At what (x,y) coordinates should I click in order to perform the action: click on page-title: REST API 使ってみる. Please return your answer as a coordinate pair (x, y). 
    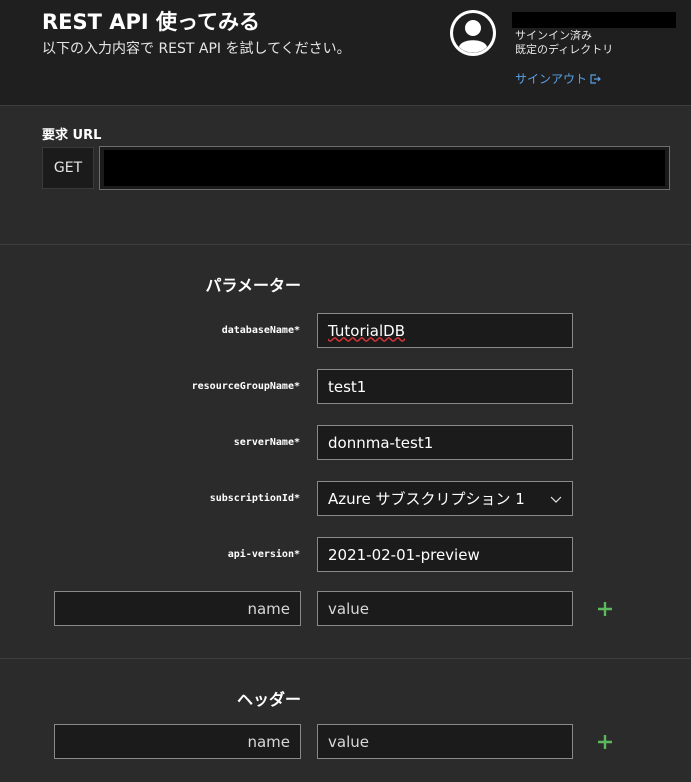
    Looking at the image, I should click on (151, 22).